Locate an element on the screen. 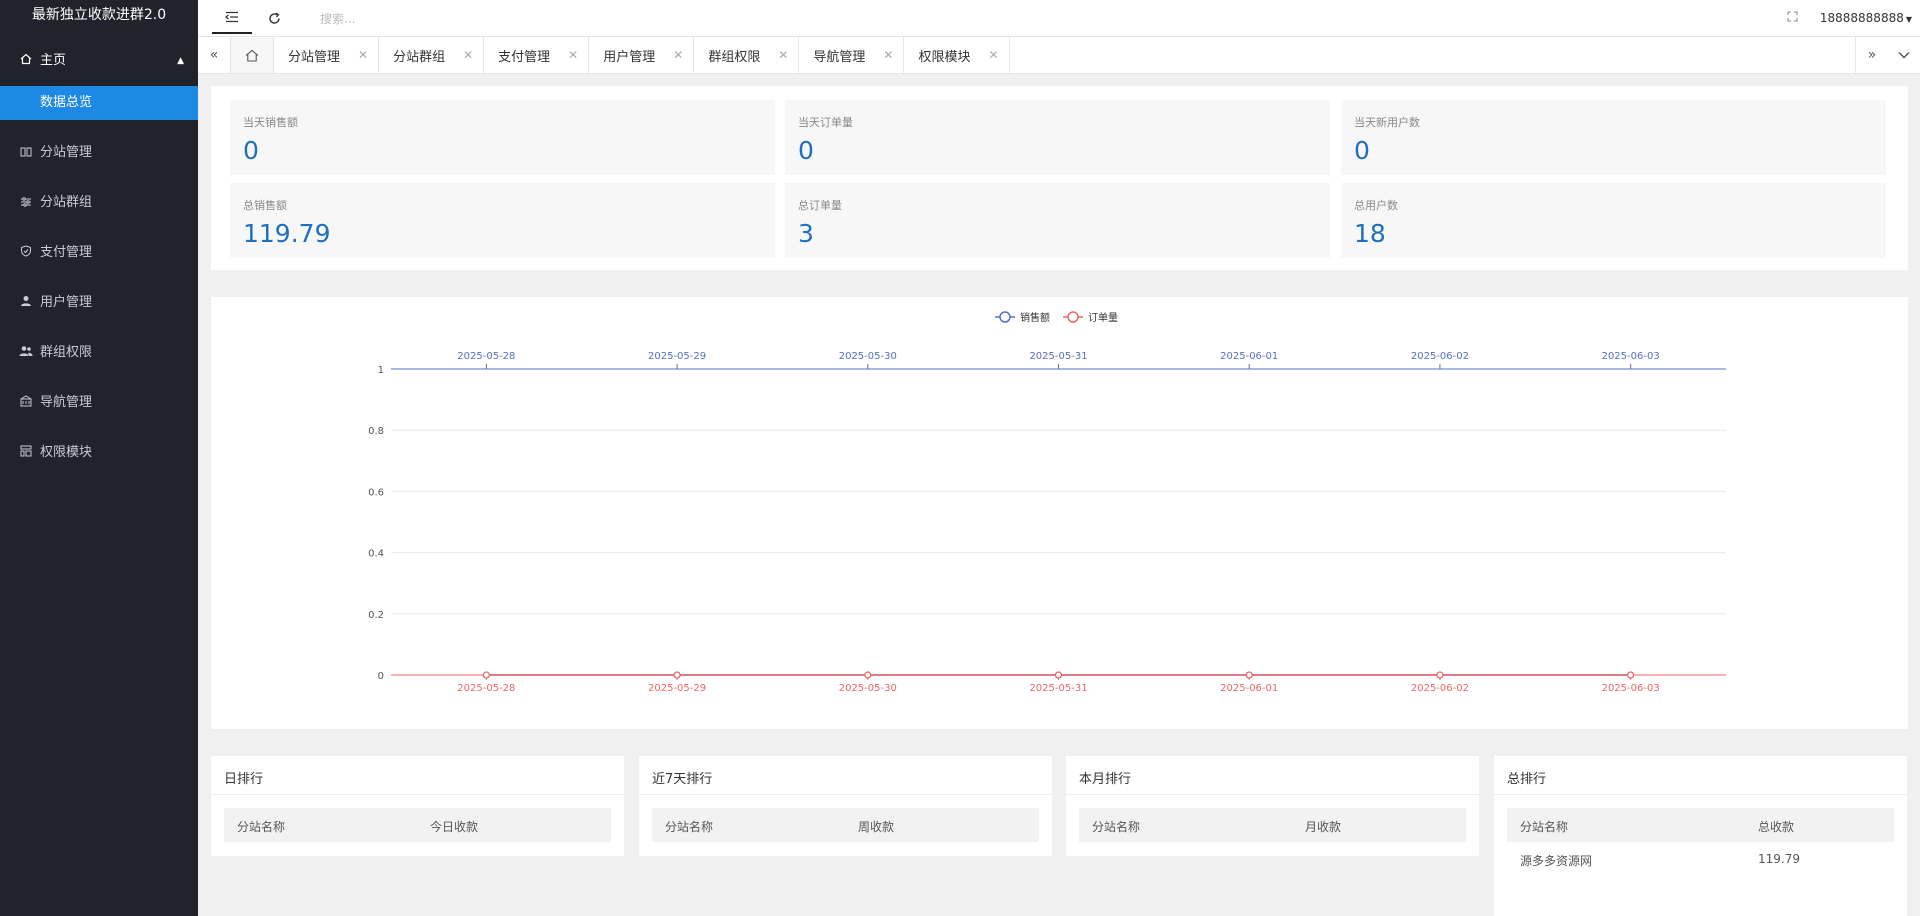 Image resolution: width=1920 pixels, height=916 pixels. tab-permission-modules: 权限模块 ✕ is located at coordinates (957, 55).